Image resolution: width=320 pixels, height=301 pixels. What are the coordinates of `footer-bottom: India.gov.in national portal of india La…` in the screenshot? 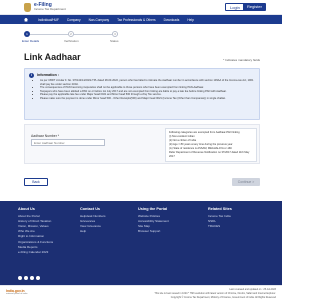 It's located at (141, 293).